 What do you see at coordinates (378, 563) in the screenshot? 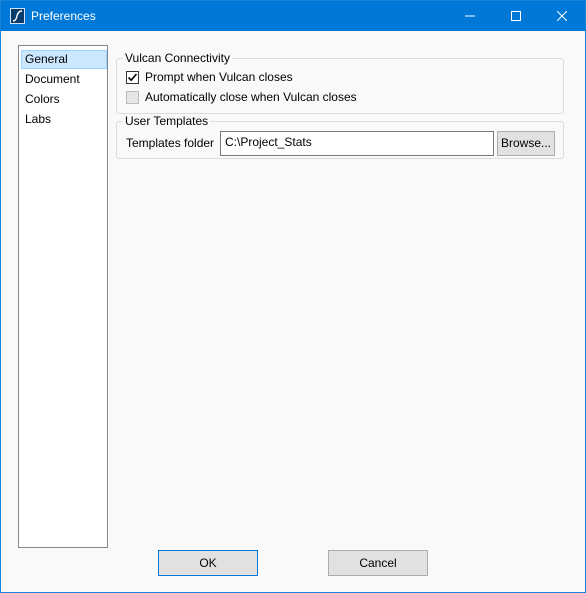
I see `cancel-button: Cancel` at bounding box center [378, 563].